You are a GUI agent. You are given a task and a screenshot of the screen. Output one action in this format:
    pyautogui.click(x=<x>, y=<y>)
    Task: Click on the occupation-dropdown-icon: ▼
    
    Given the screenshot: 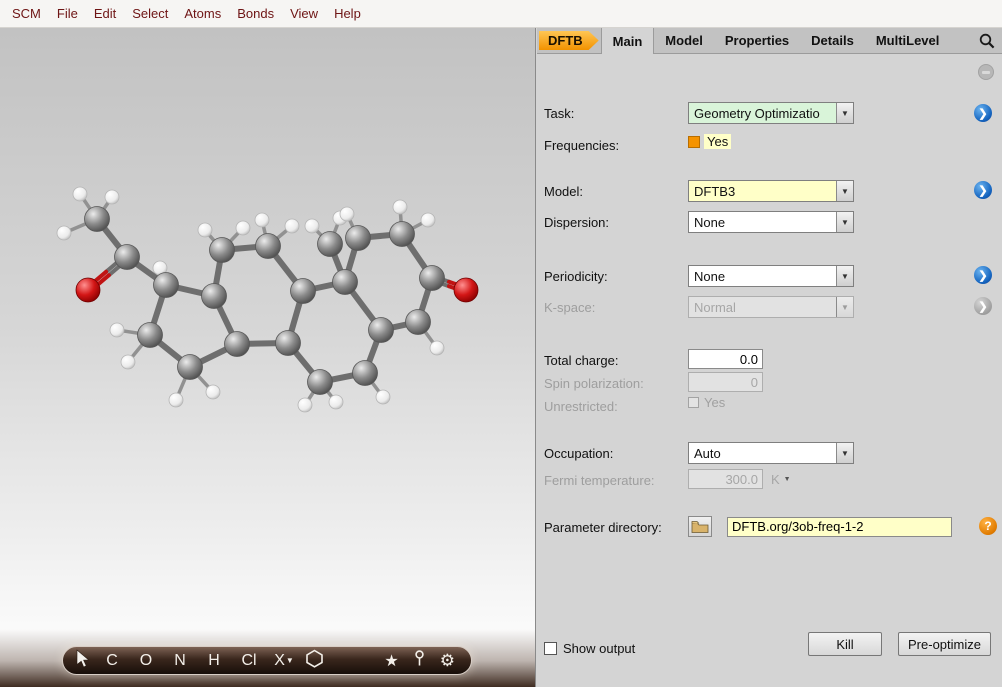 What is the action you would take?
    pyautogui.click(x=844, y=453)
    